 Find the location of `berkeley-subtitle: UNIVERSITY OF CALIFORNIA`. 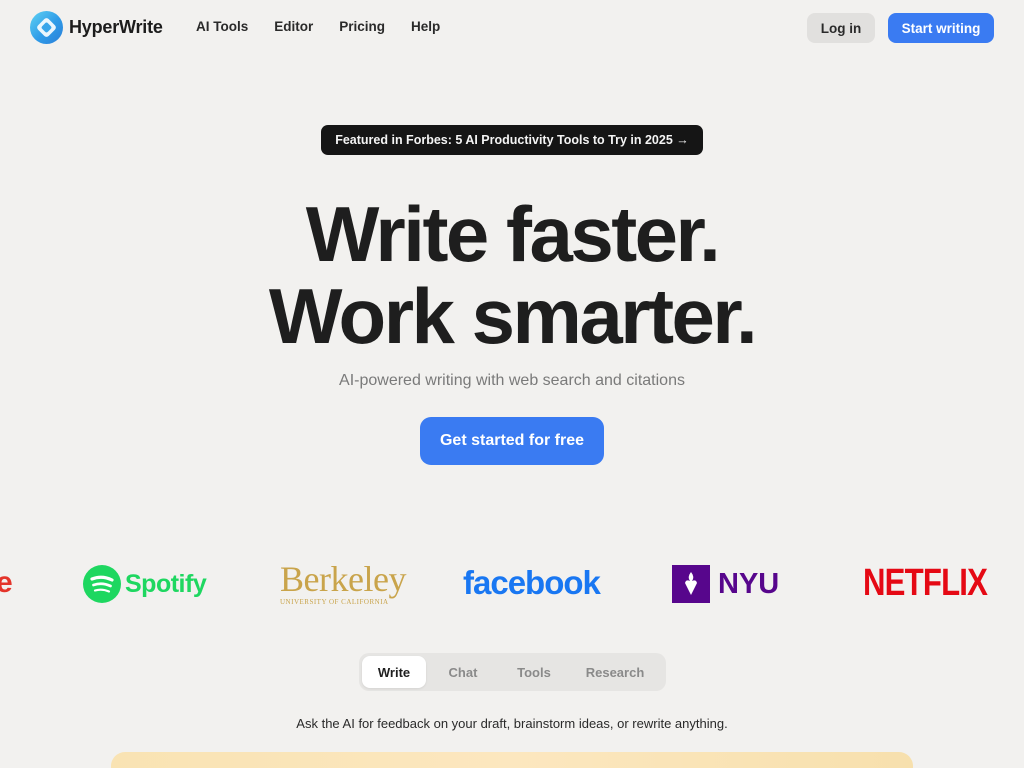

berkeley-subtitle: UNIVERSITY OF CALIFORNIA is located at coordinates (334, 602).